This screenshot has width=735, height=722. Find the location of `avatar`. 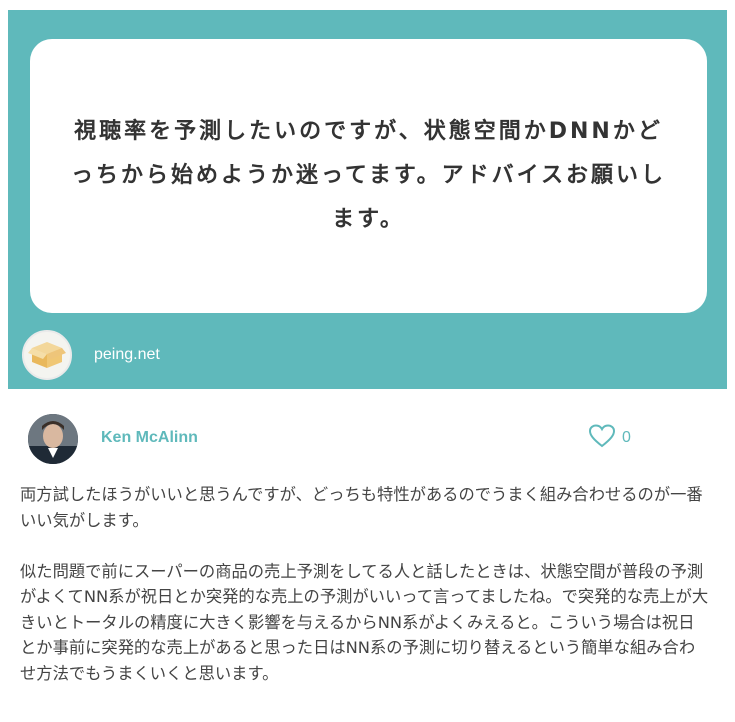

avatar is located at coordinates (53, 439).